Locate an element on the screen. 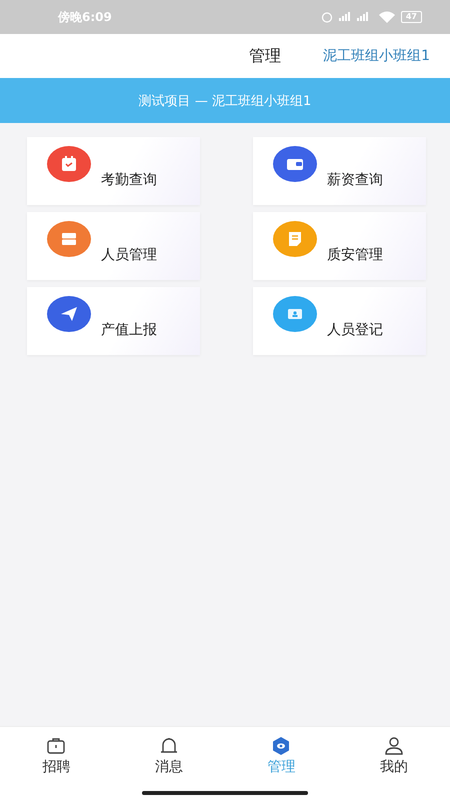 Image resolution: width=450 pixels, height=800 pixels. page-title: 管理 is located at coordinates (265, 56).